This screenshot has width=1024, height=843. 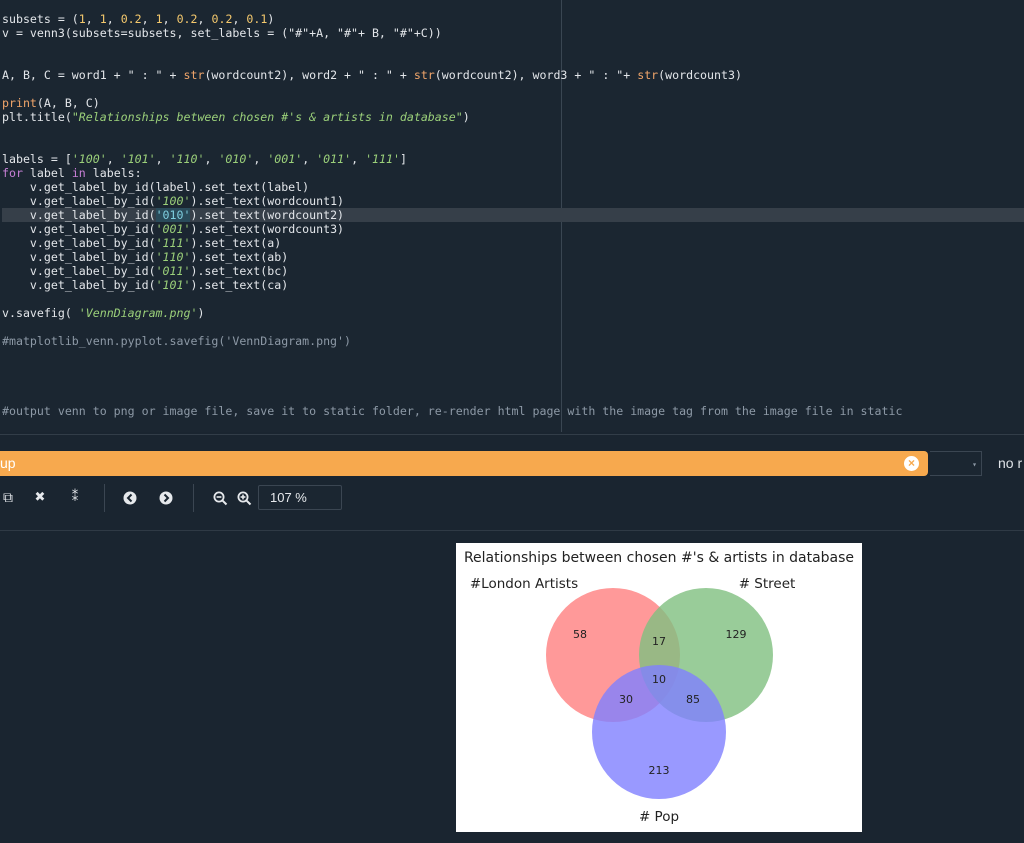 I want to click on find-option-label: no r, so click(x=1010, y=463).